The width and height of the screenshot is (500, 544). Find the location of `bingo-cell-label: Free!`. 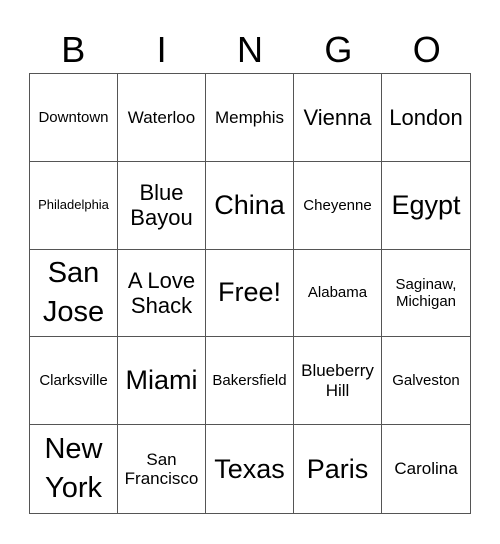

bingo-cell-label: Free! is located at coordinates (249, 292).